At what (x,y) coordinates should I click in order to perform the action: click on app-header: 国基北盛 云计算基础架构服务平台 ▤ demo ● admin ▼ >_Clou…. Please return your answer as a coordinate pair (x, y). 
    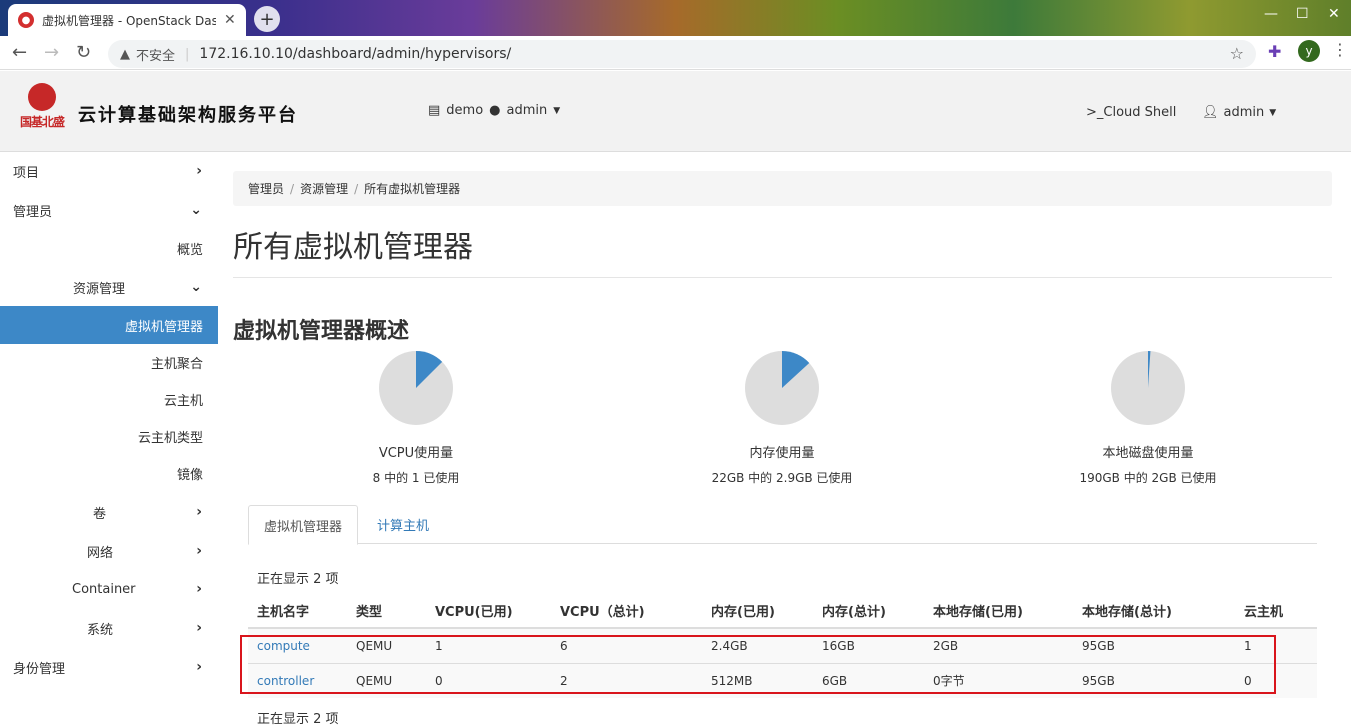
    Looking at the image, I should click on (675, 111).